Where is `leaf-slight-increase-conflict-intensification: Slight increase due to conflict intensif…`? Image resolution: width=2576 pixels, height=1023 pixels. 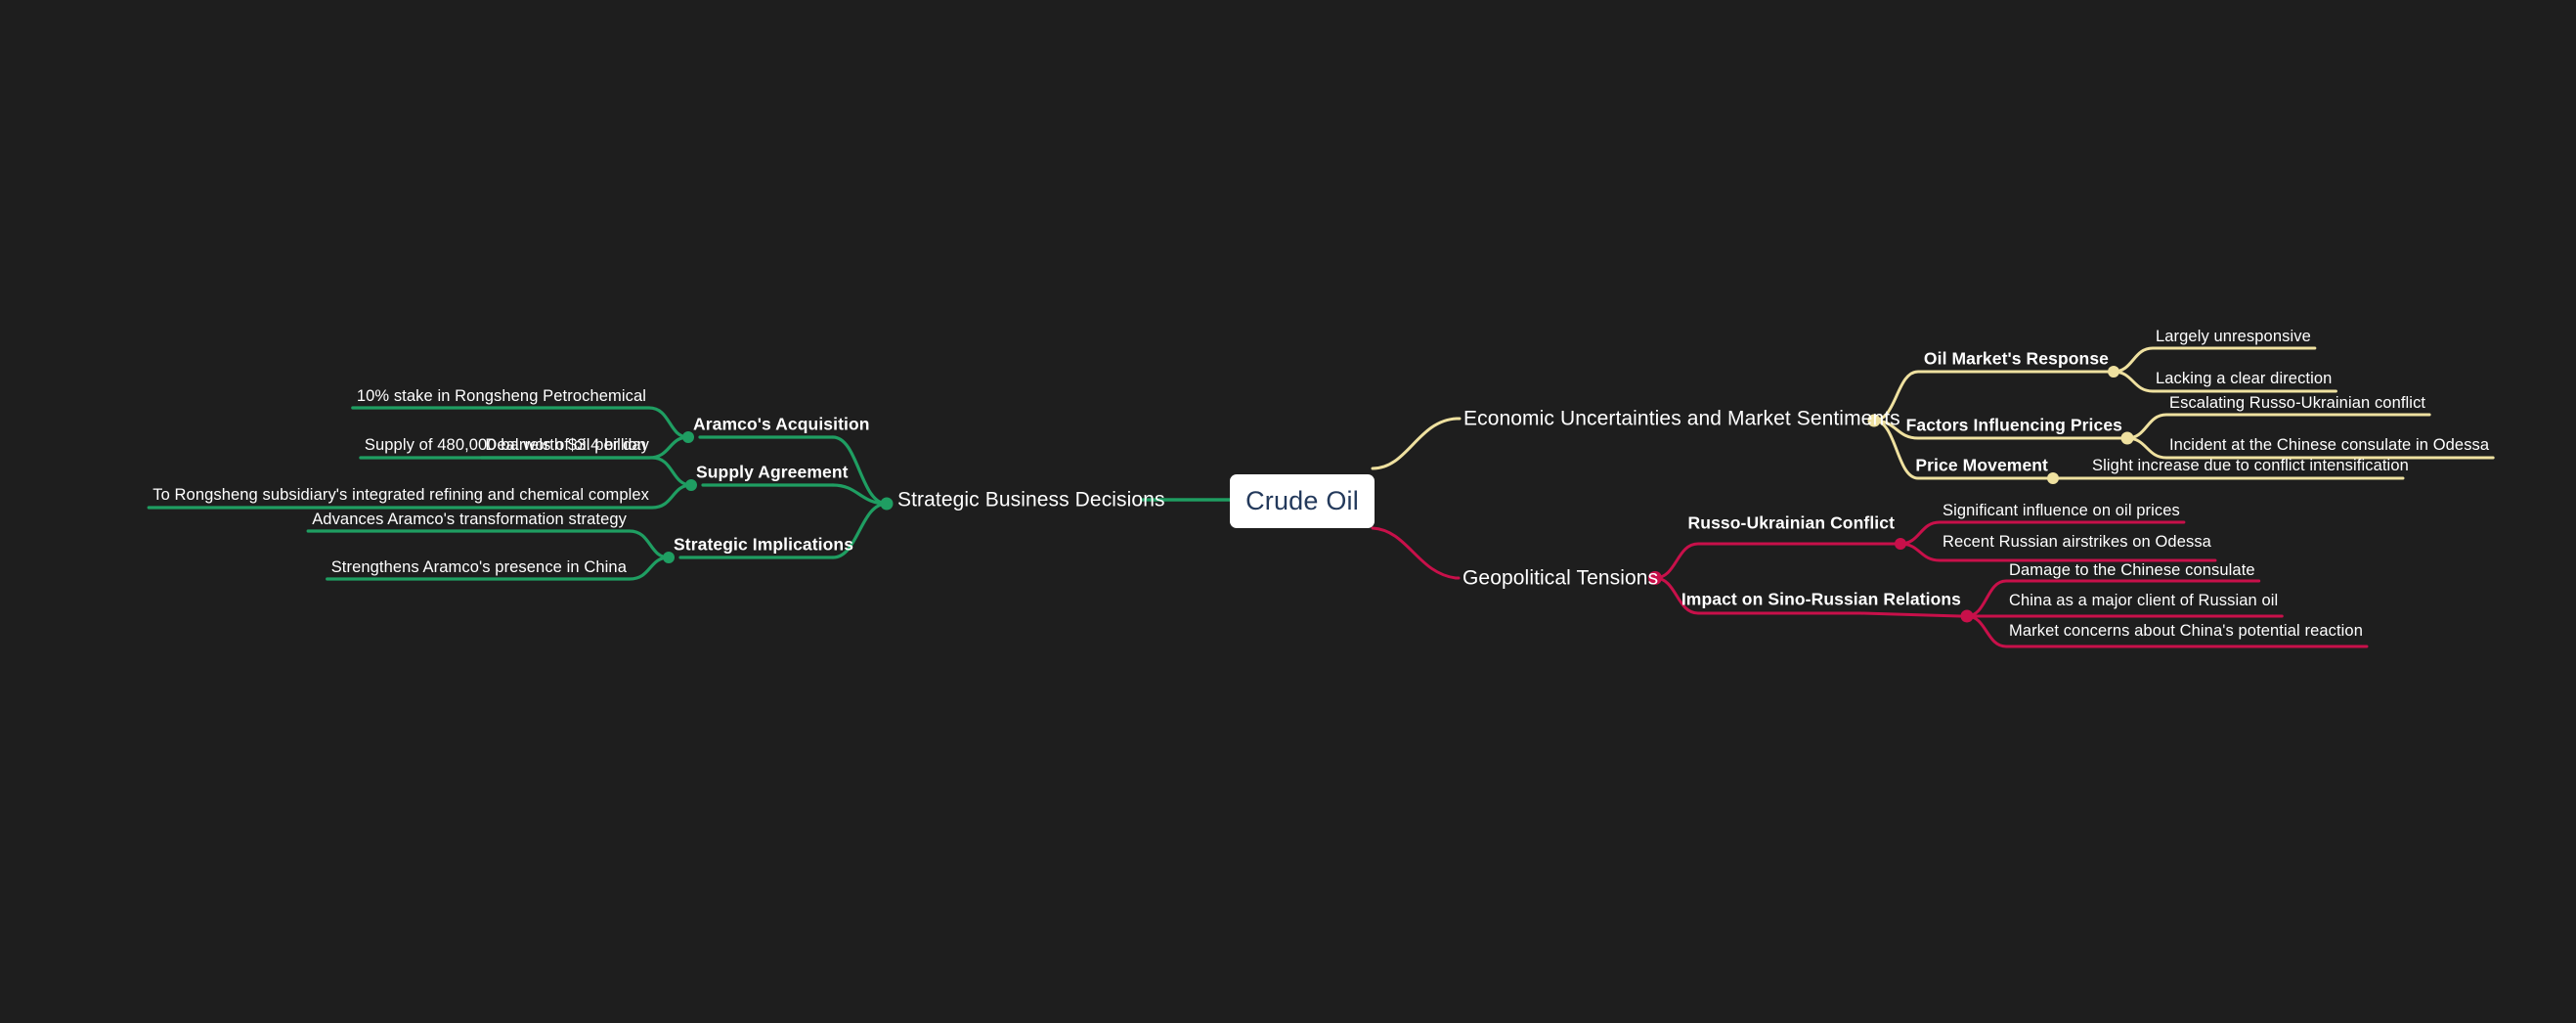
leaf-slight-increase-conflict-intensification: Slight increase due to conflict intensif… is located at coordinates (2250, 466).